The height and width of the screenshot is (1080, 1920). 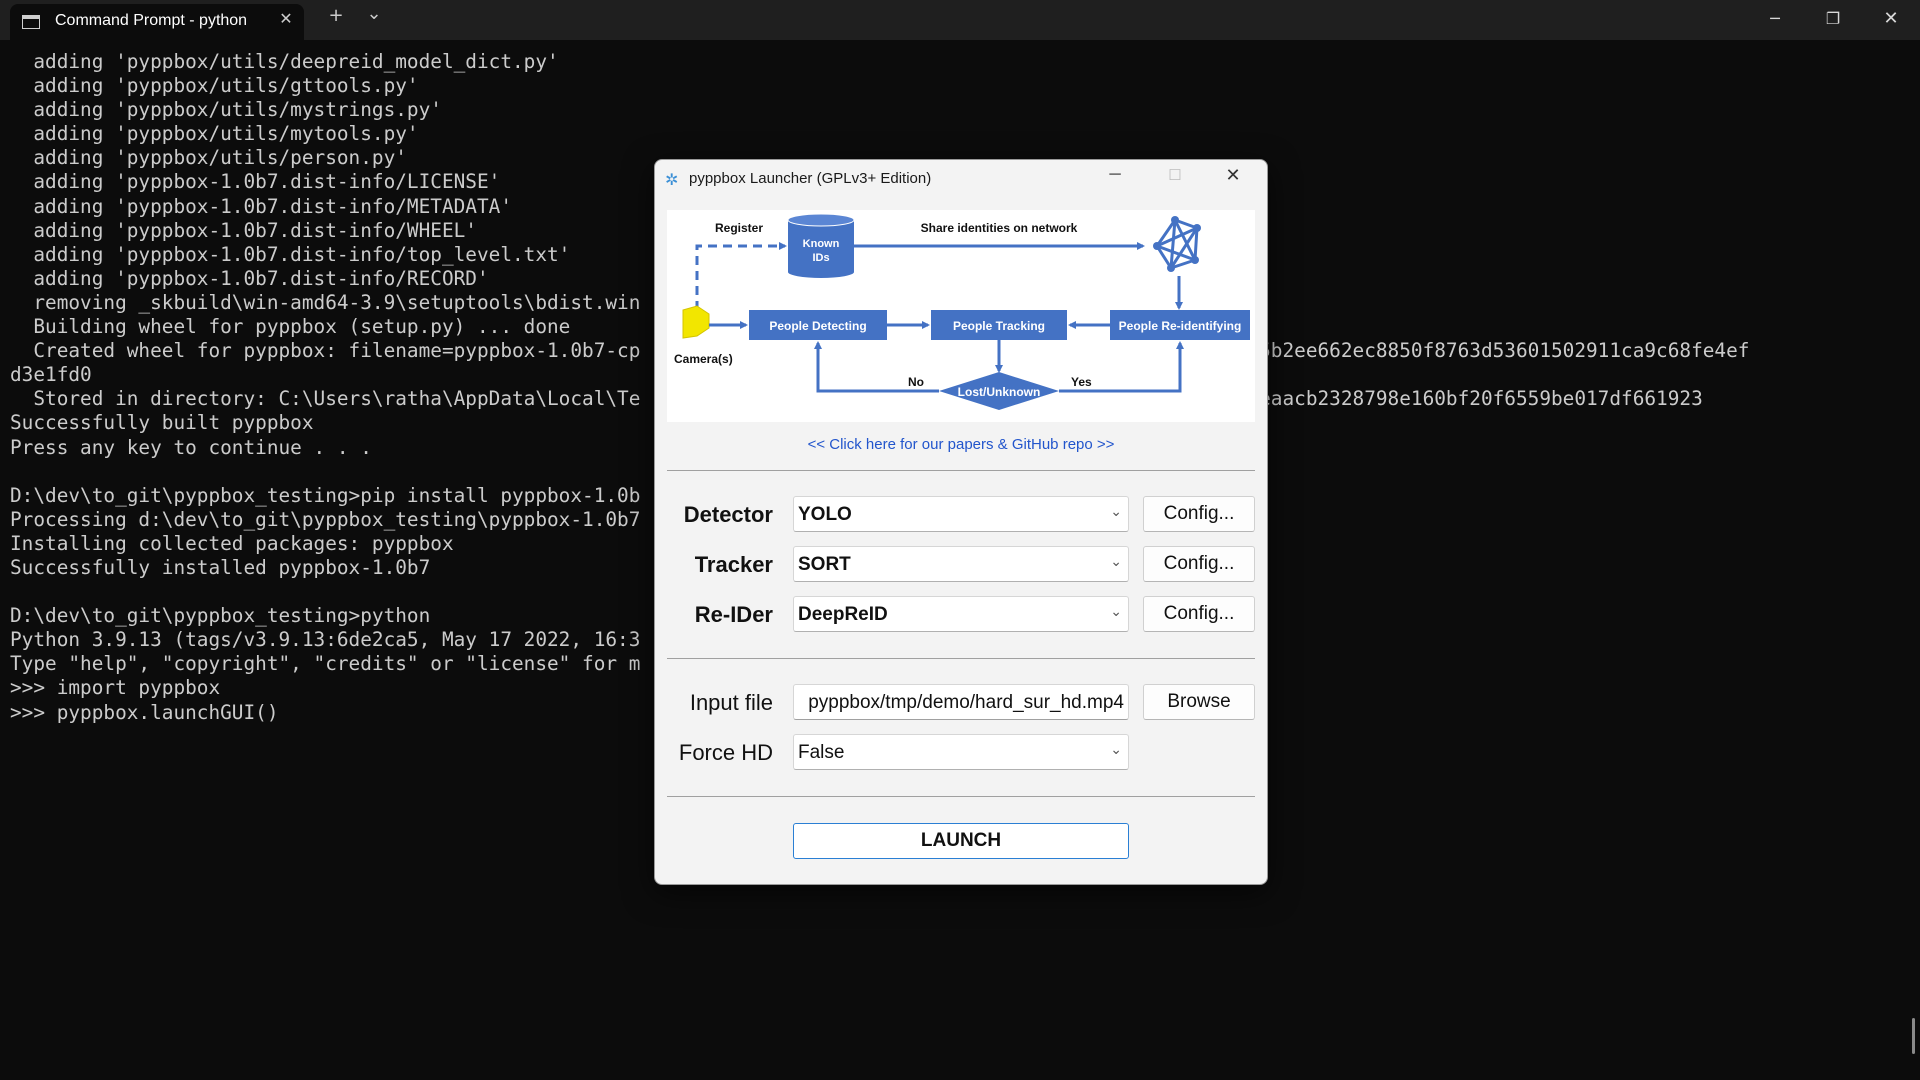 I want to click on tracker-value: SORT, so click(x=824, y=564).